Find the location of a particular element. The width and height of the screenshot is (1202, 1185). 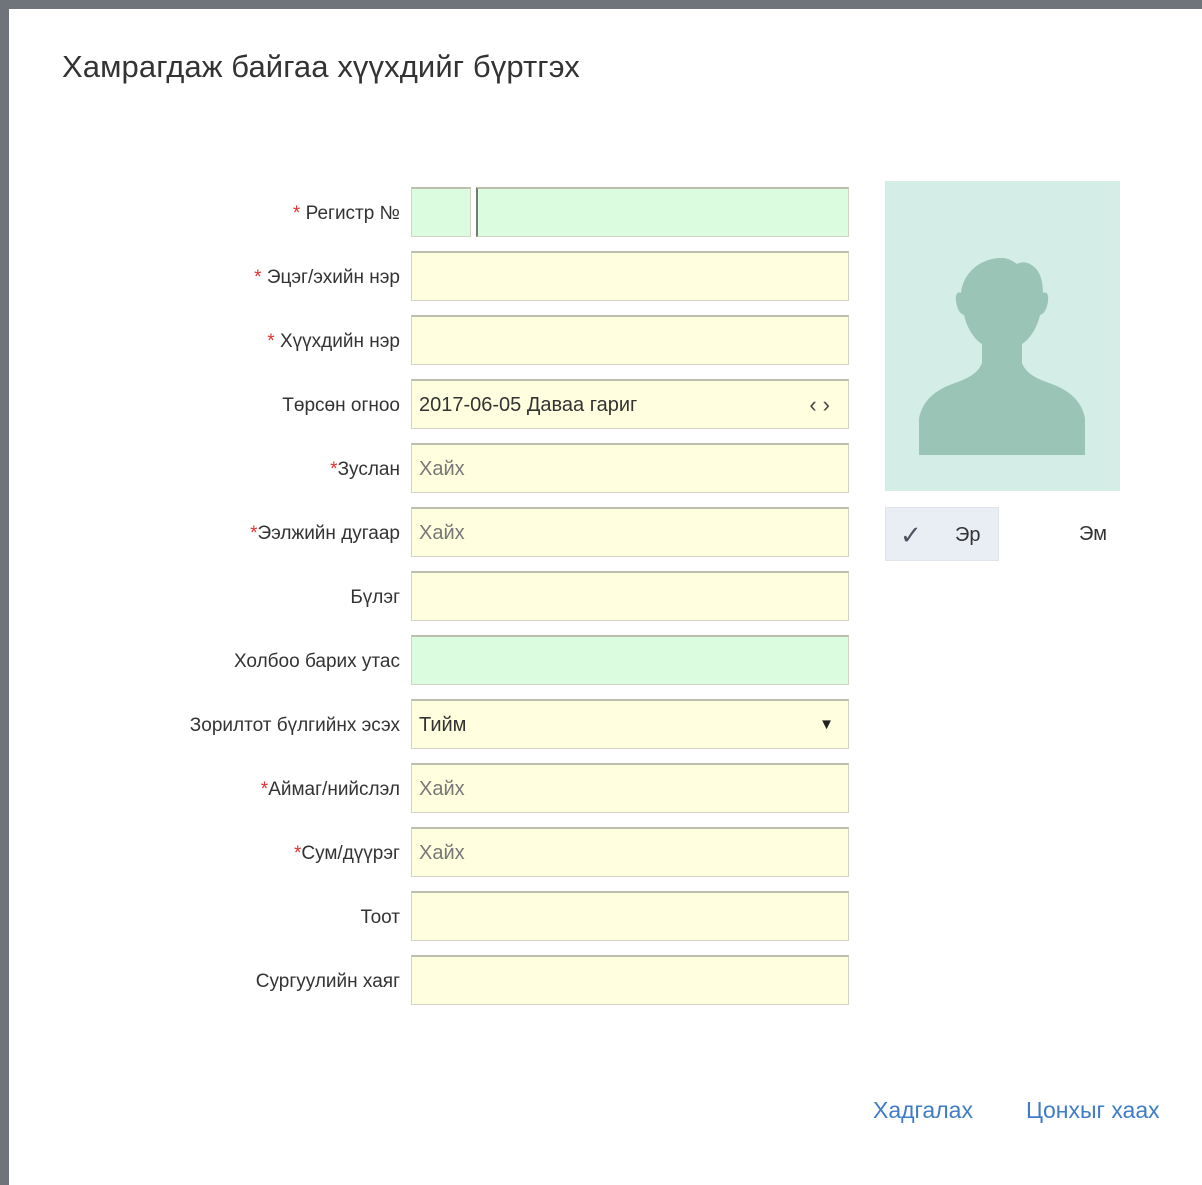

form-row-child-name: * Хүүхдийн нэр is located at coordinates (439, 342).